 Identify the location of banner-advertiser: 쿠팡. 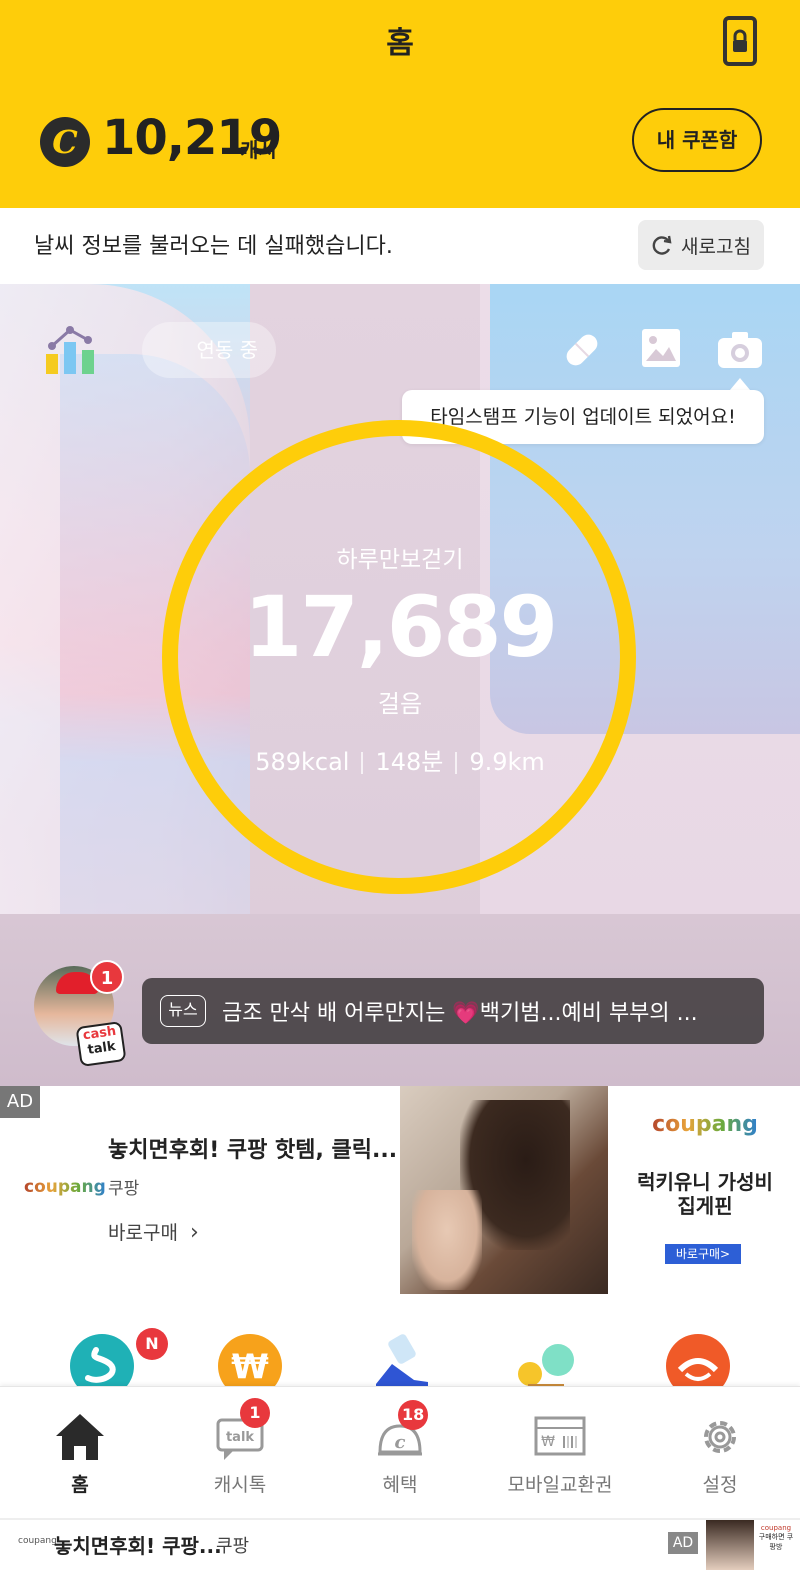
(233, 1546).